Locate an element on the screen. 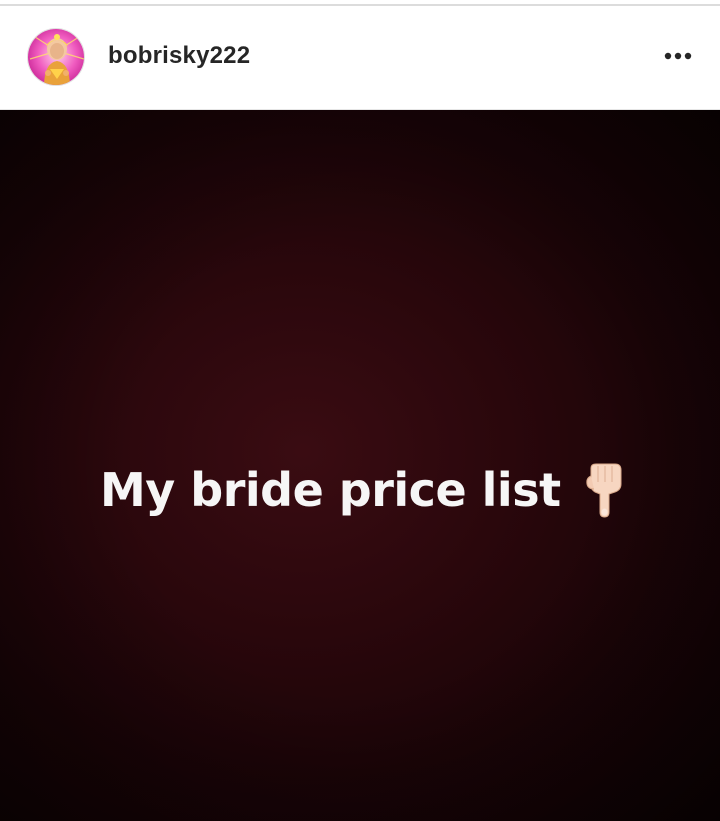  post-header: bobrisky222 is located at coordinates (360, 58).